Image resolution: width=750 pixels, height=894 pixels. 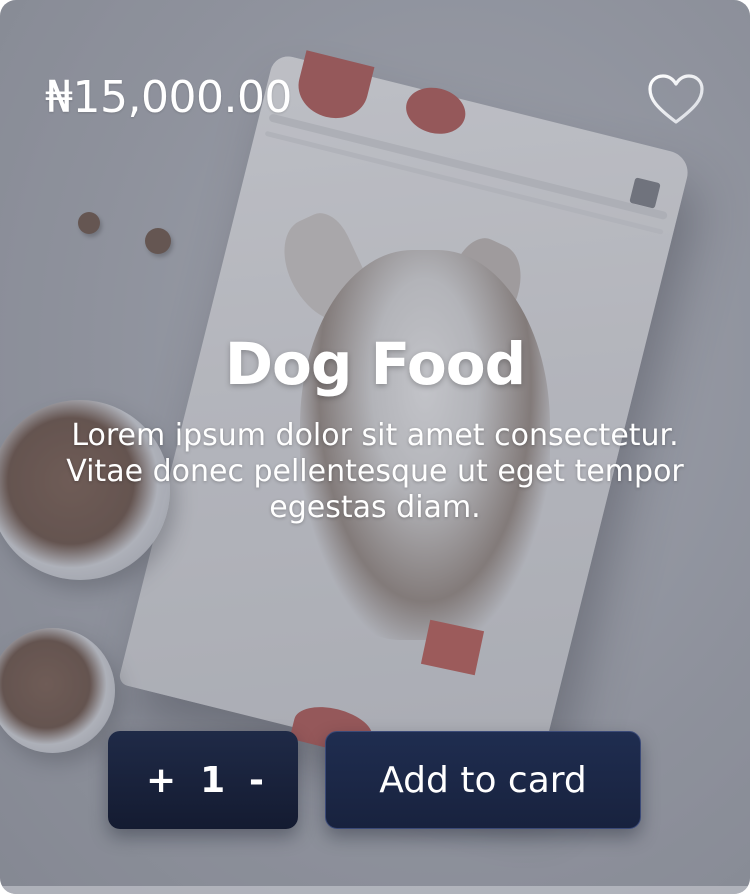 What do you see at coordinates (256, 780) in the screenshot?
I see `decrement-button: -` at bounding box center [256, 780].